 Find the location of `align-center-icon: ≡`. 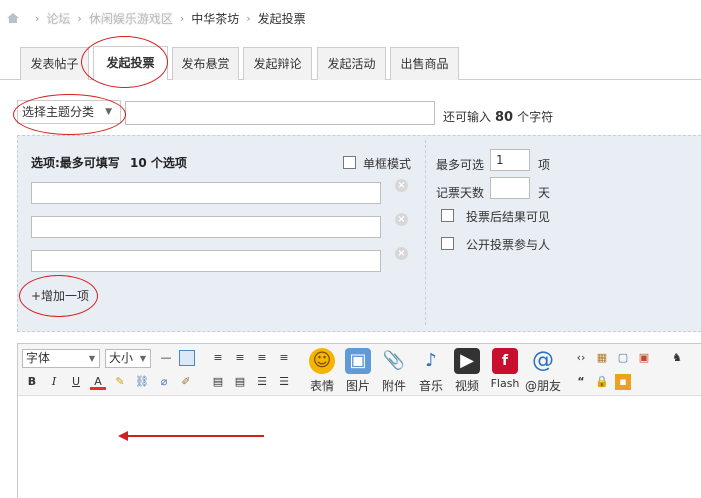

align-center-icon: ≡ is located at coordinates (240, 358).